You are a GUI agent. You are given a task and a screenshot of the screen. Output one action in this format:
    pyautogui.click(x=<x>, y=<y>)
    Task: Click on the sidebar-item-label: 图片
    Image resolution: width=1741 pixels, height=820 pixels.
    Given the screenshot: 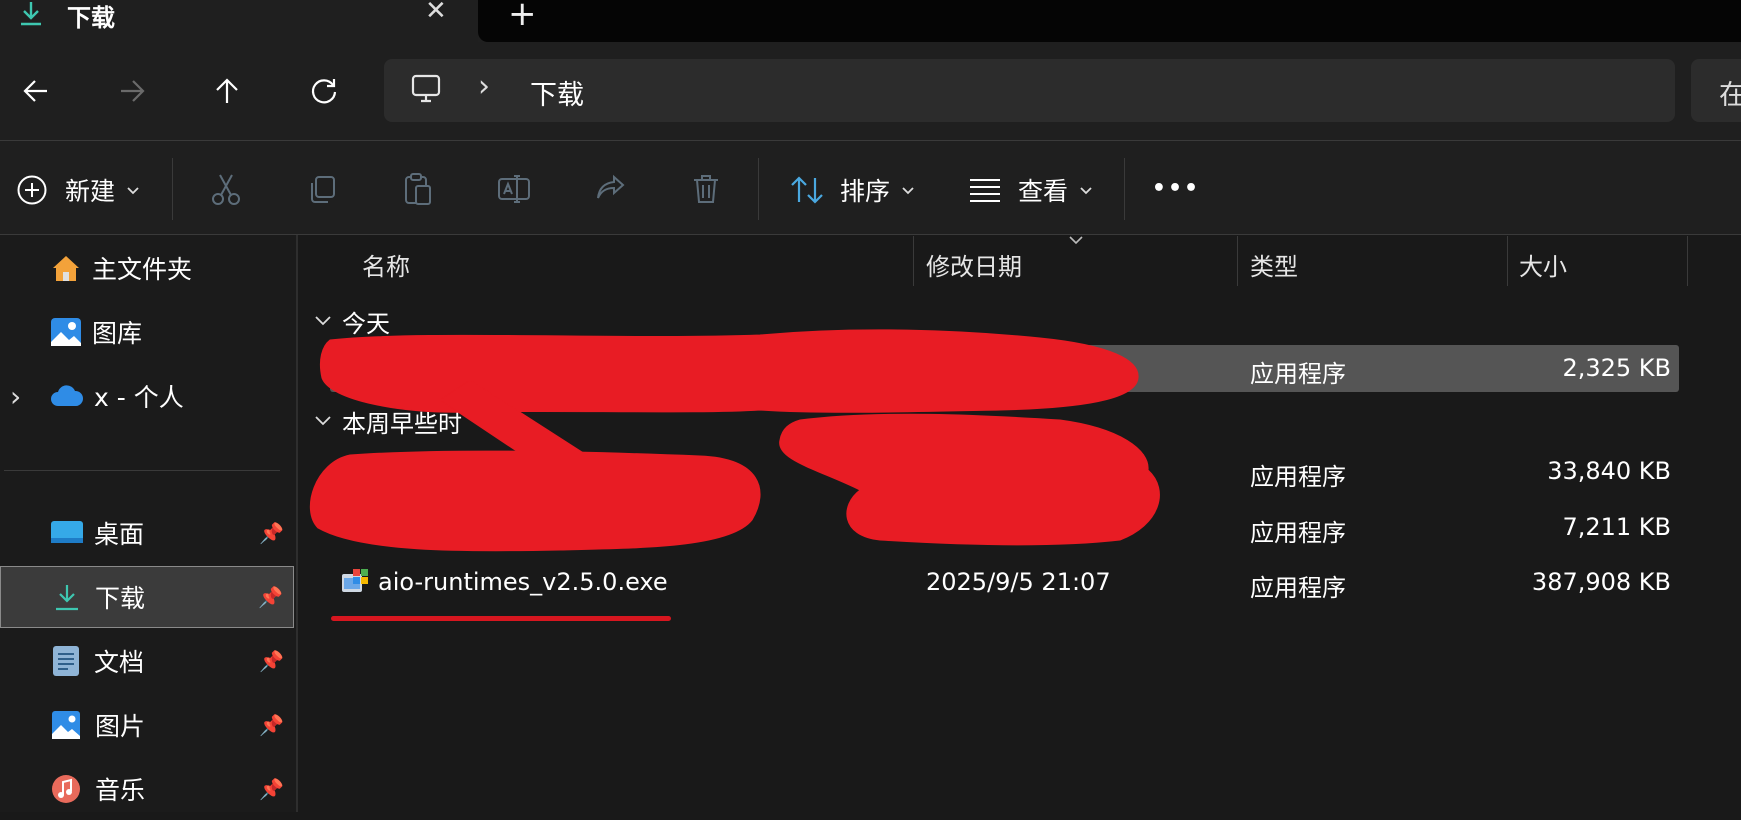 What is the action you would take?
    pyautogui.click(x=120, y=726)
    